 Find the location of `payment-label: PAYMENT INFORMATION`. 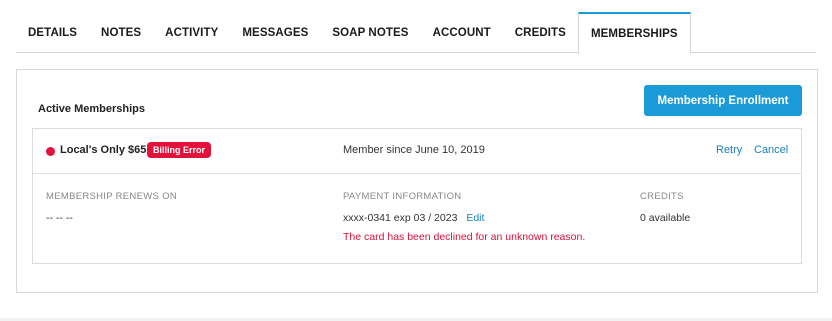

payment-label: PAYMENT INFORMATION is located at coordinates (402, 196).